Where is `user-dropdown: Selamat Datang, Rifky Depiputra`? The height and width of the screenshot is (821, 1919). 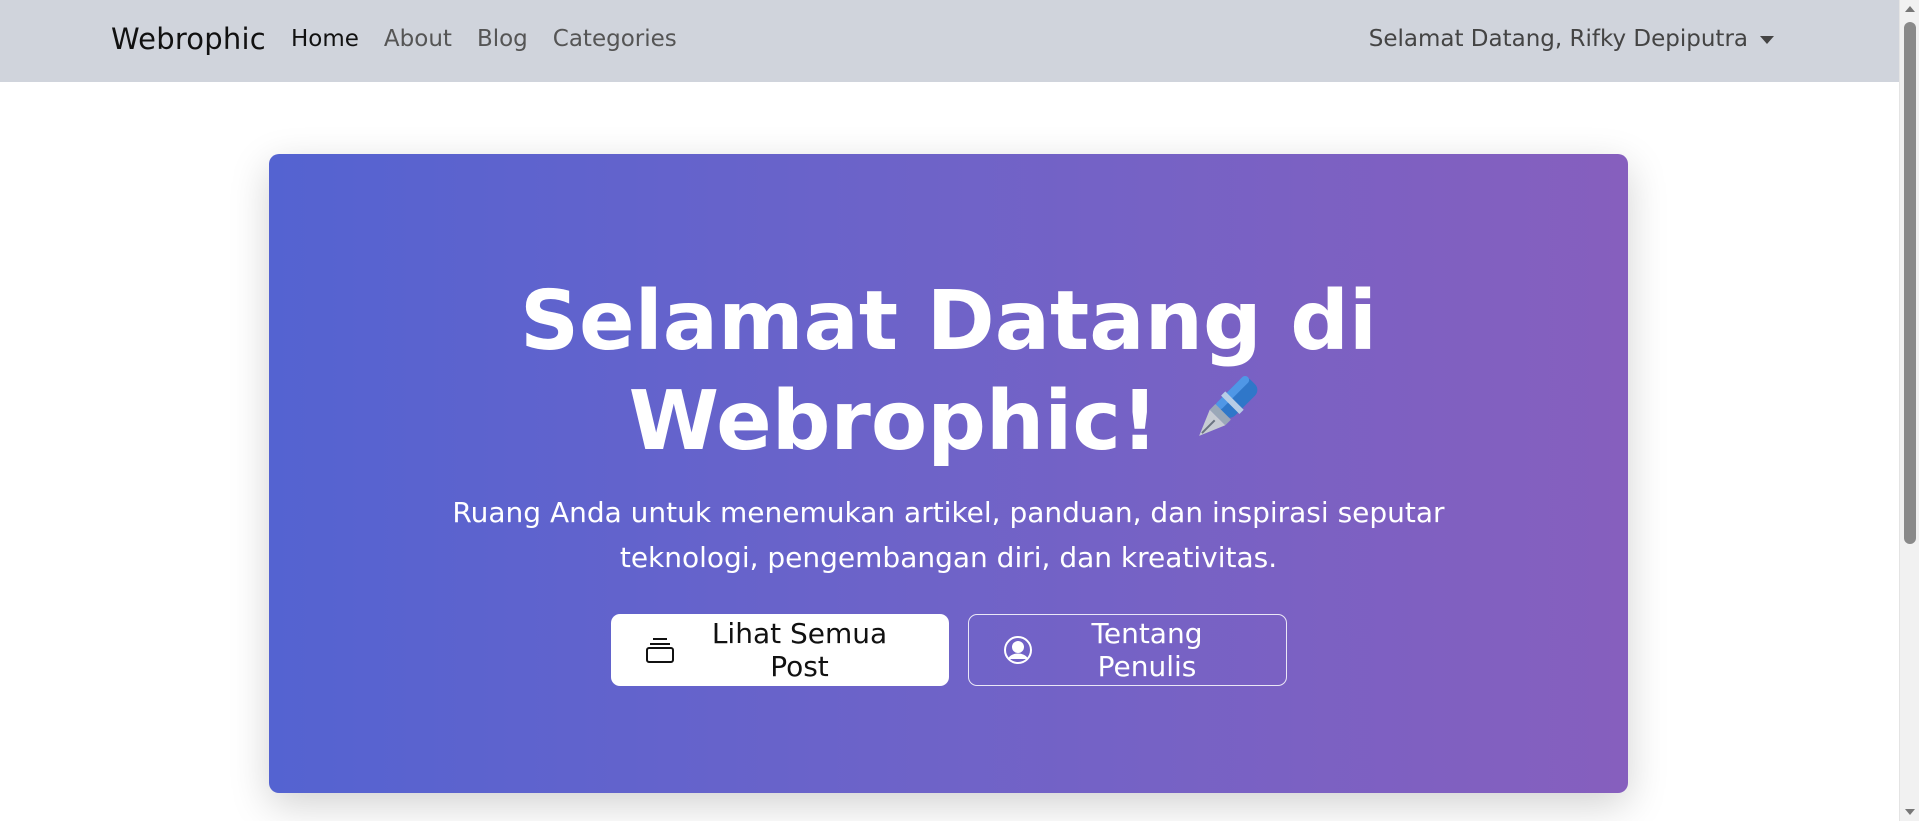 user-dropdown: Selamat Datang, Rifky Depiputra is located at coordinates (1571, 39).